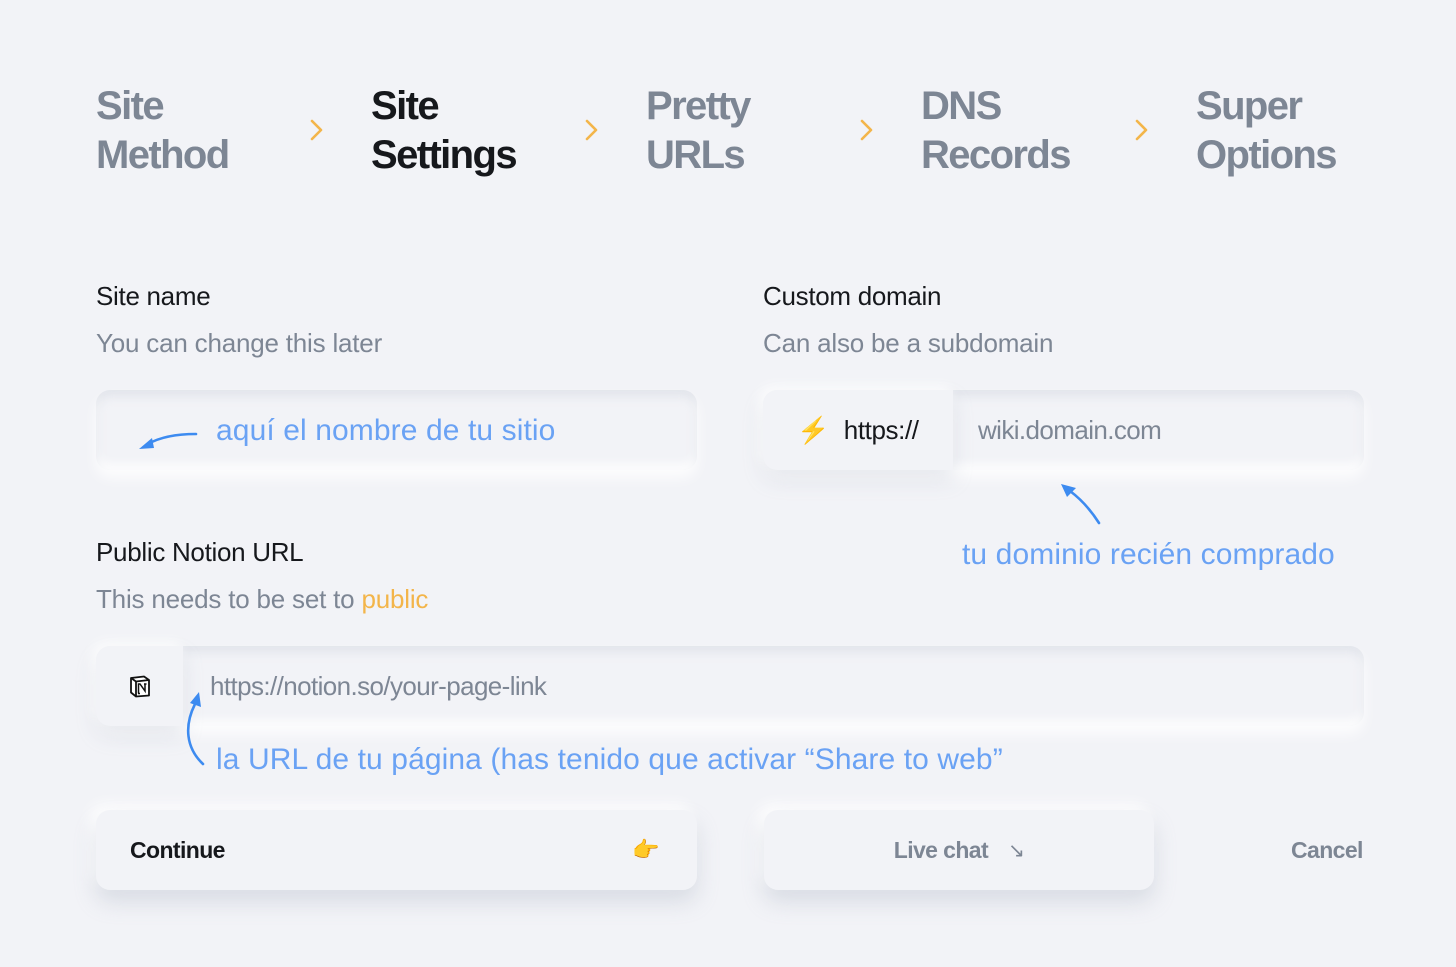  I want to click on https-prefix-text: https://, so click(881, 429).